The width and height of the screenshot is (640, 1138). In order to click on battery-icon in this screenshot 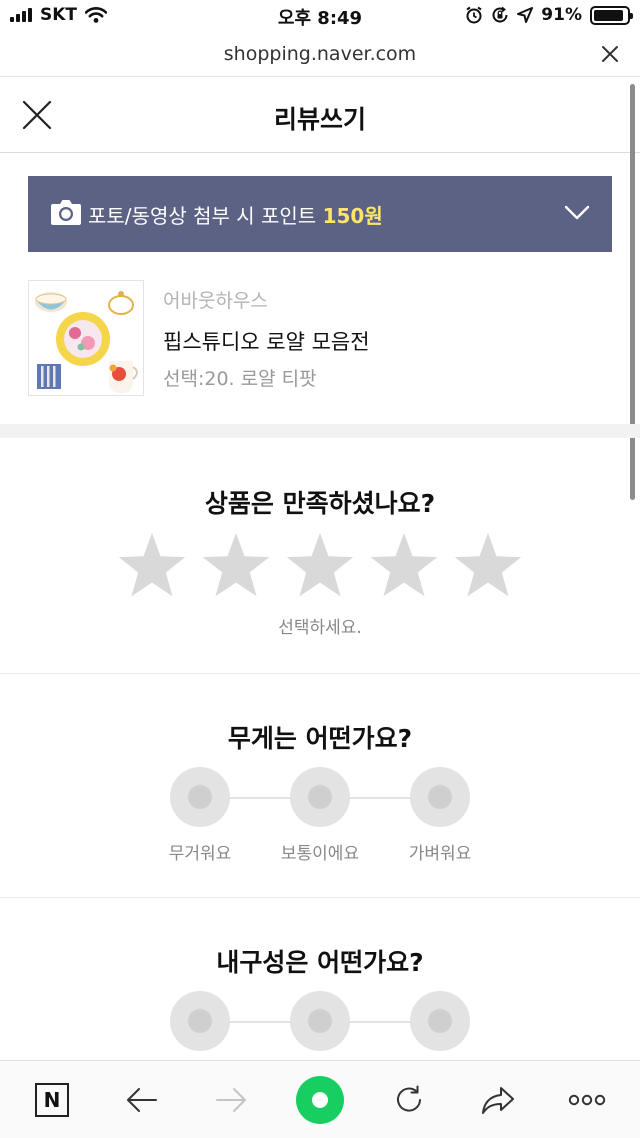, I will do `click(611, 15)`.